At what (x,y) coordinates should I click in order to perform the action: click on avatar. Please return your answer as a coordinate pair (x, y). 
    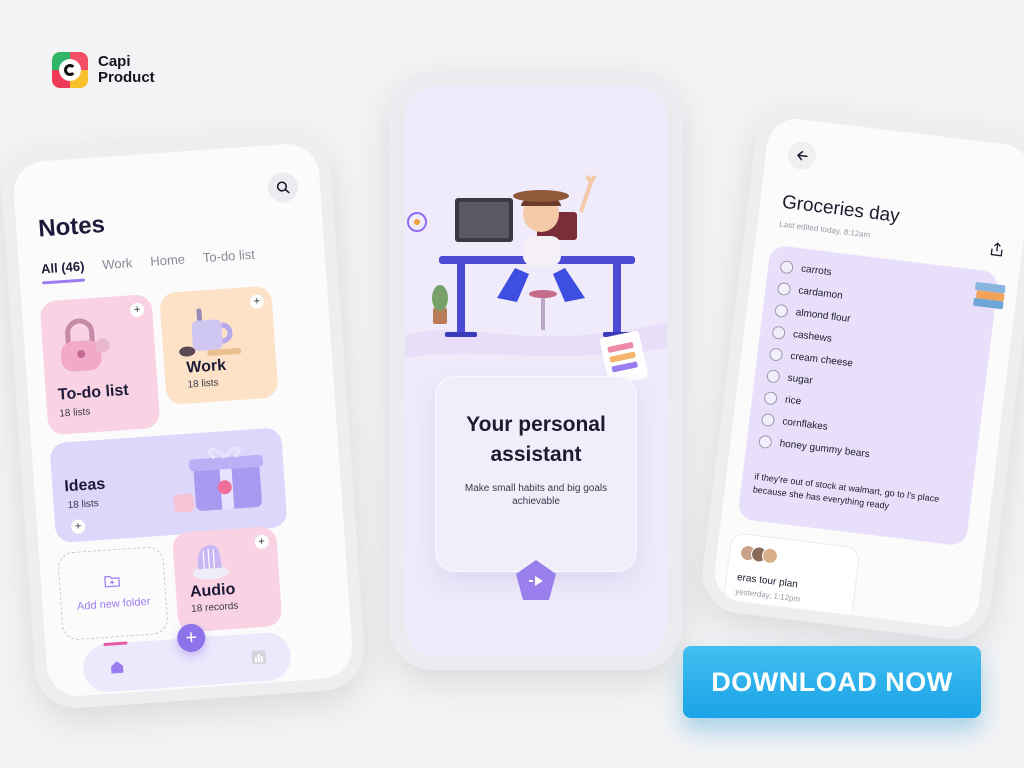
    Looking at the image, I should click on (770, 555).